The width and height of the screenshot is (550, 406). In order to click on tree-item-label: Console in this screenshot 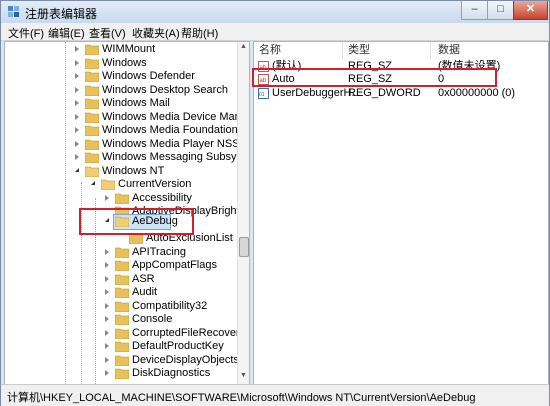, I will do `click(152, 319)`.